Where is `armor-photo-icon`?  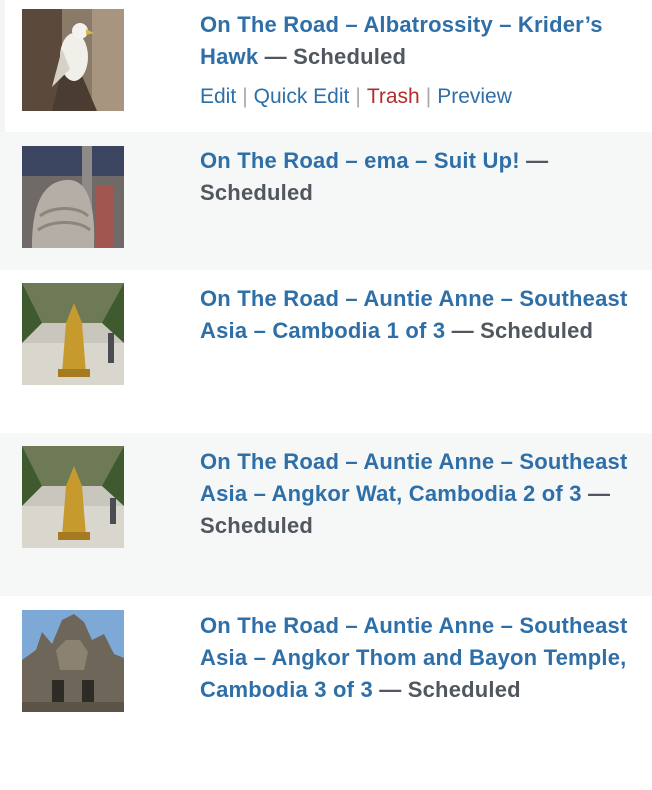 armor-photo-icon is located at coordinates (73, 197).